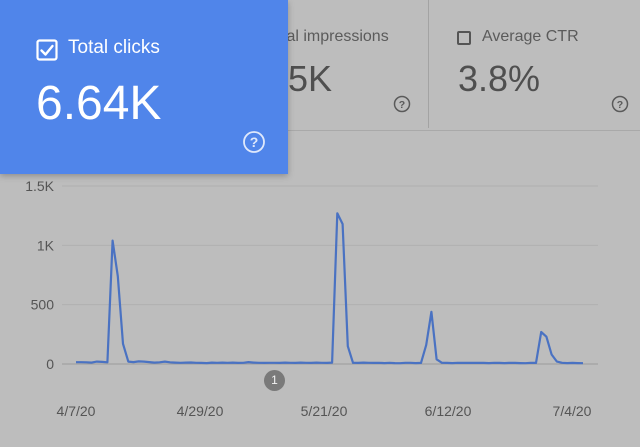 The height and width of the screenshot is (447, 640). I want to click on x-tick-label: 4/7/20, so click(76, 411).